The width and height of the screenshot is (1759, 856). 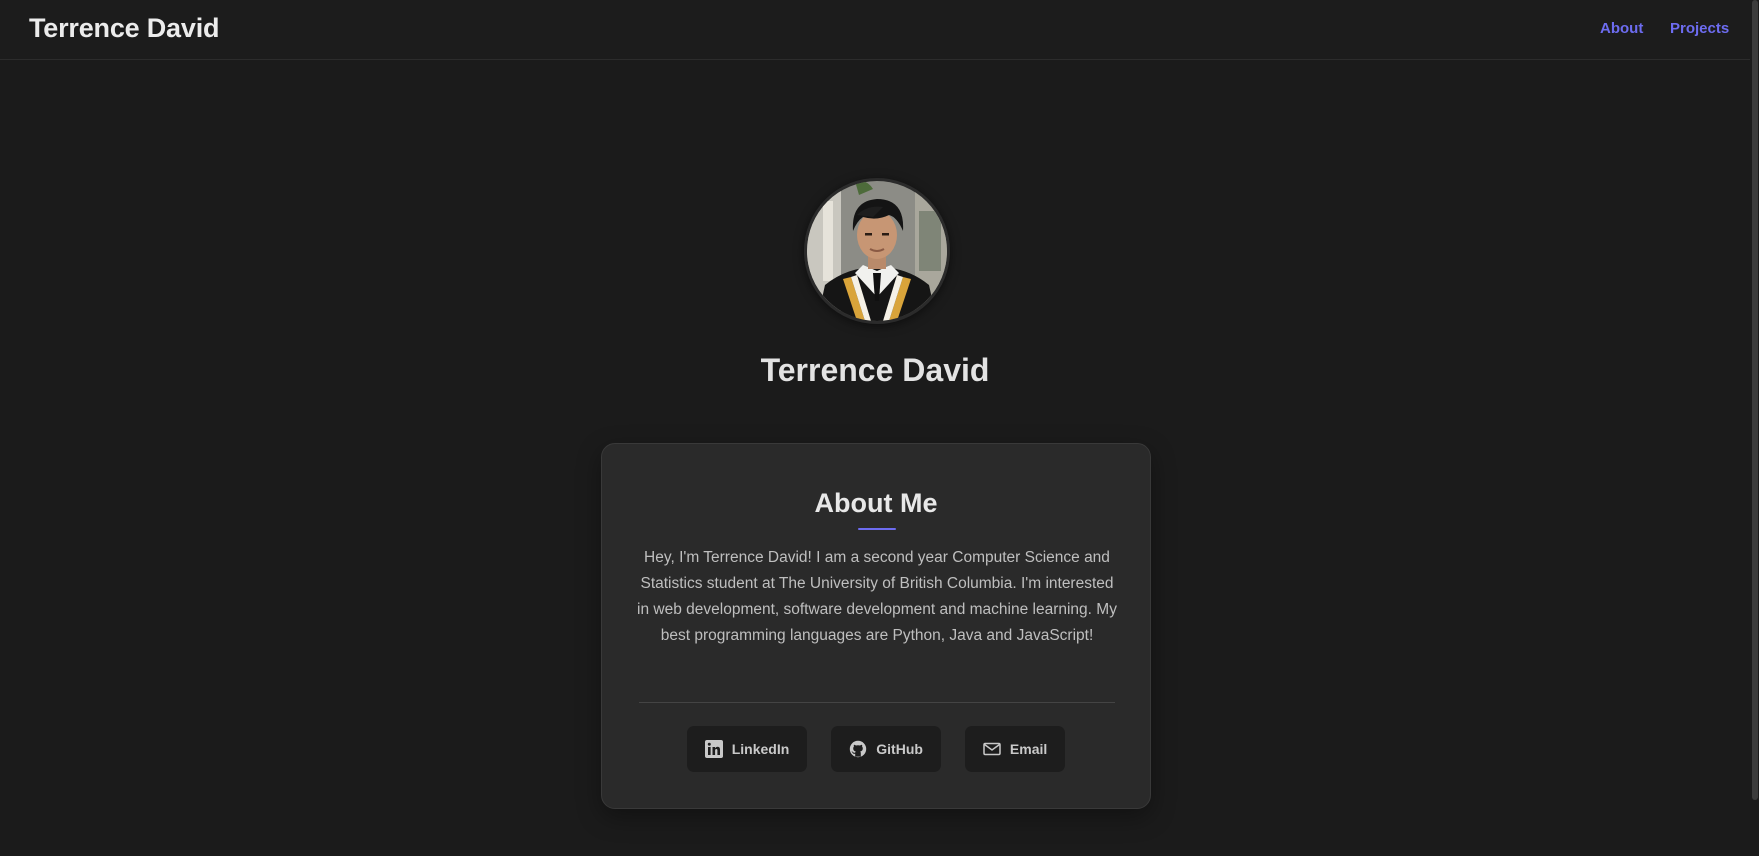 What do you see at coordinates (1028, 749) in the screenshot?
I see `email-label: Email` at bounding box center [1028, 749].